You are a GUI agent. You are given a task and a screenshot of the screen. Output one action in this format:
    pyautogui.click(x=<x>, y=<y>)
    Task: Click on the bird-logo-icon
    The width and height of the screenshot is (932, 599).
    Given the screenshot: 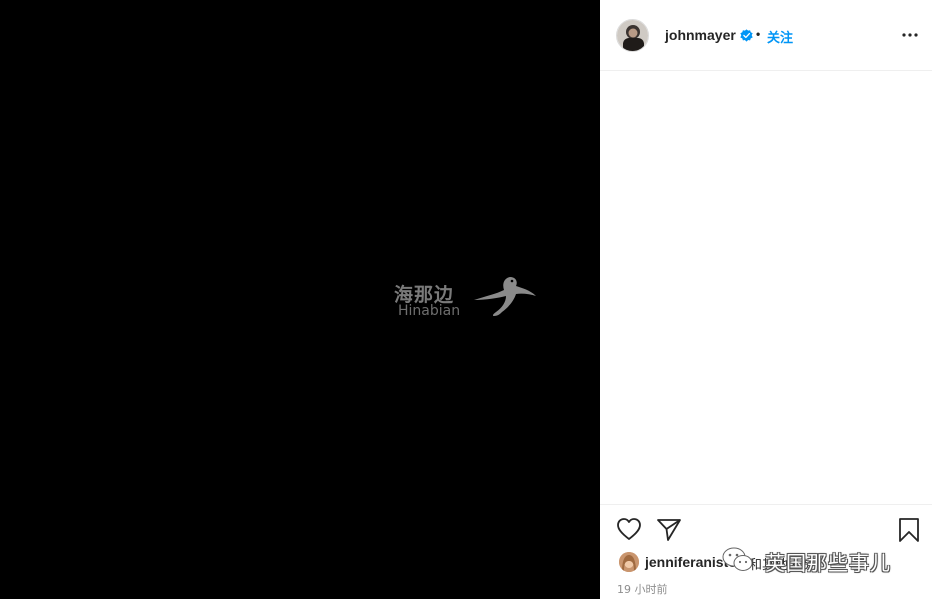 What is the action you would take?
    pyautogui.click(x=505, y=296)
    